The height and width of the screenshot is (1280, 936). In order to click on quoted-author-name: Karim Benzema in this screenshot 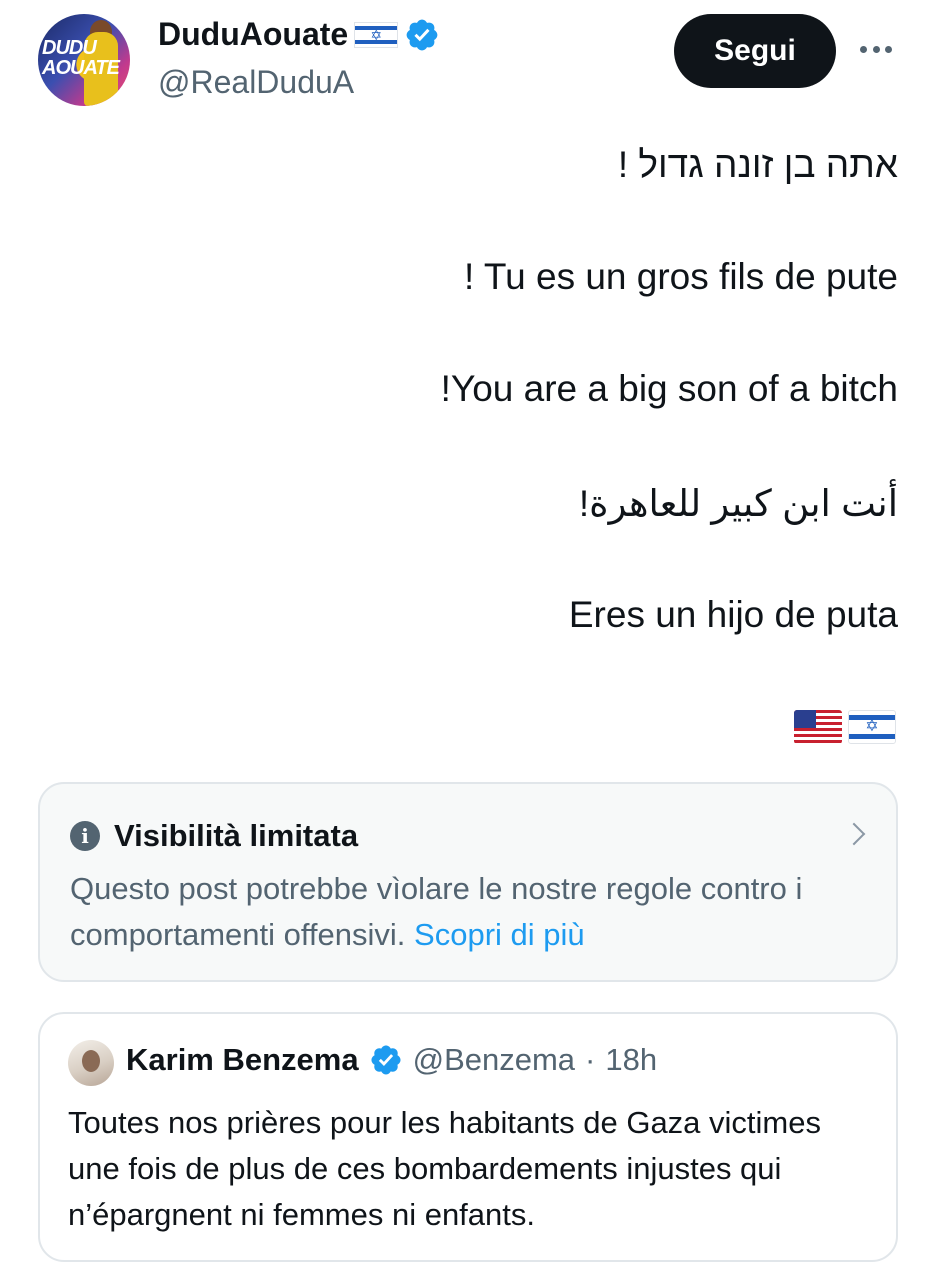, I will do `click(242, 1060)`.